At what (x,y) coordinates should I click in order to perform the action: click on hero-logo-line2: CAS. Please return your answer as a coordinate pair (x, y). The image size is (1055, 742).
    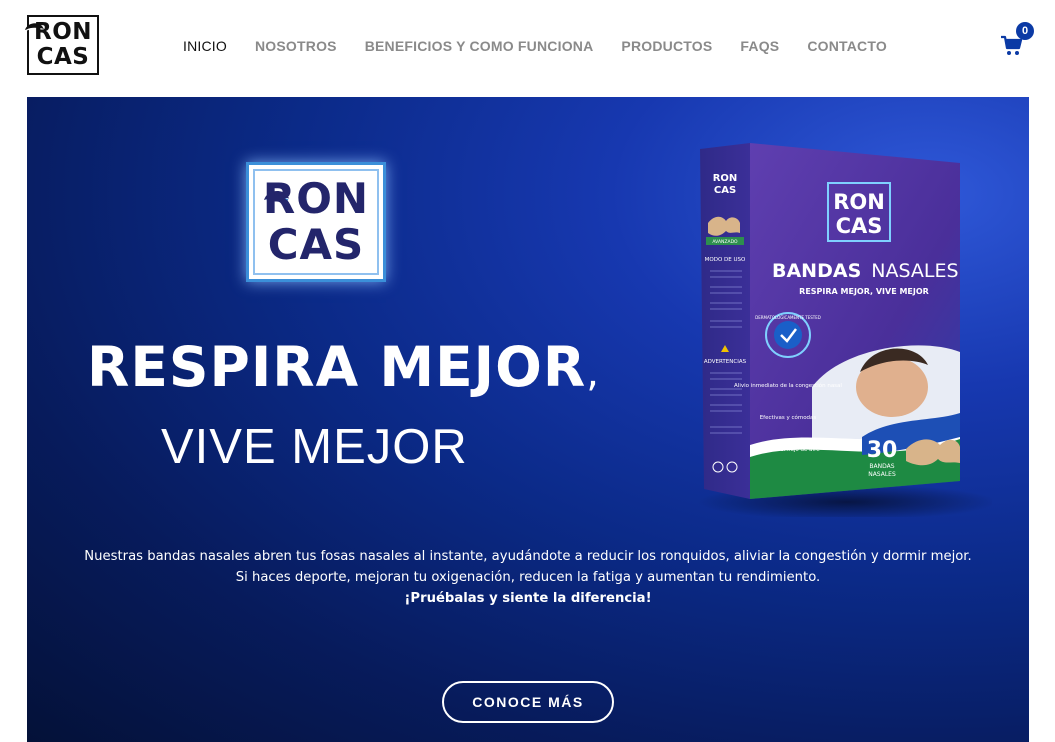
    Looking at the image, I should click on (316, 244).